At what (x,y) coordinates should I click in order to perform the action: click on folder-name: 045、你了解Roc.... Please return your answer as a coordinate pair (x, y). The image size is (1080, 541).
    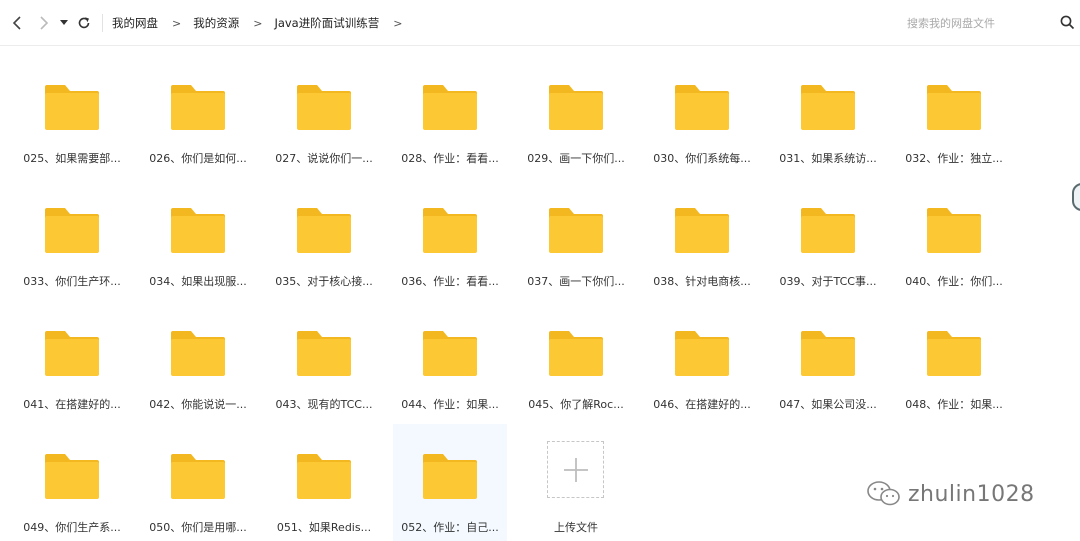
    Looking at the image, I should click on (576, 404).